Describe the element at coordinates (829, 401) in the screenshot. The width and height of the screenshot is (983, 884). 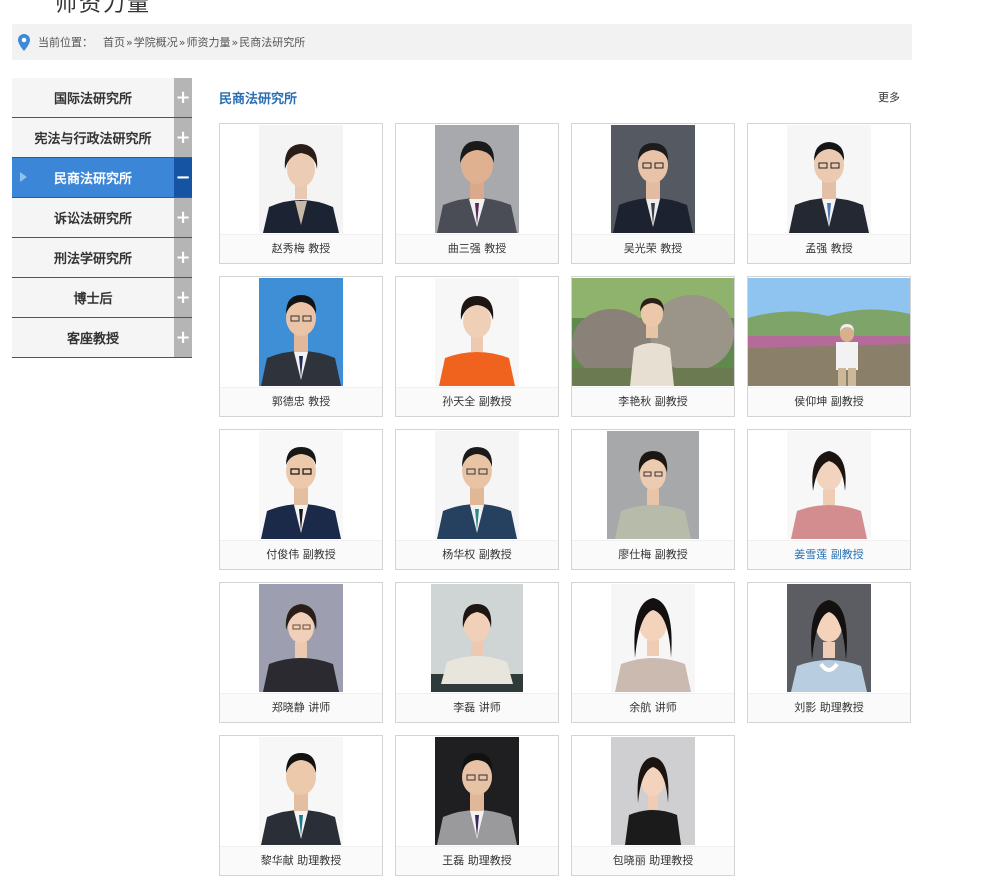
I see `faculty-name: 侯仰坤 副教授` at that location.